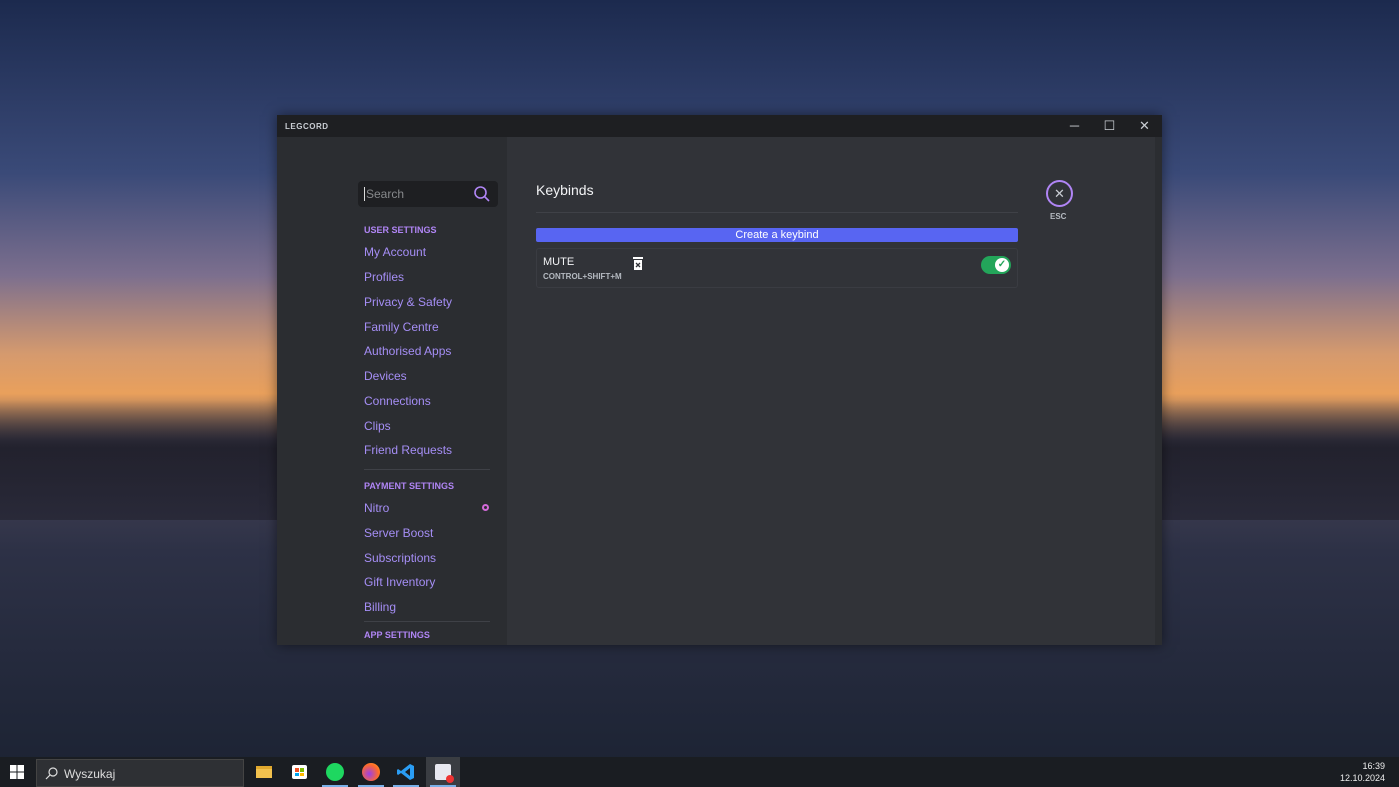  What do you see at coordinates (408, 450) in the screenshot?
I see `sidebar-item-friend-requests: Friend Requests` at bounding box center [408, 450].